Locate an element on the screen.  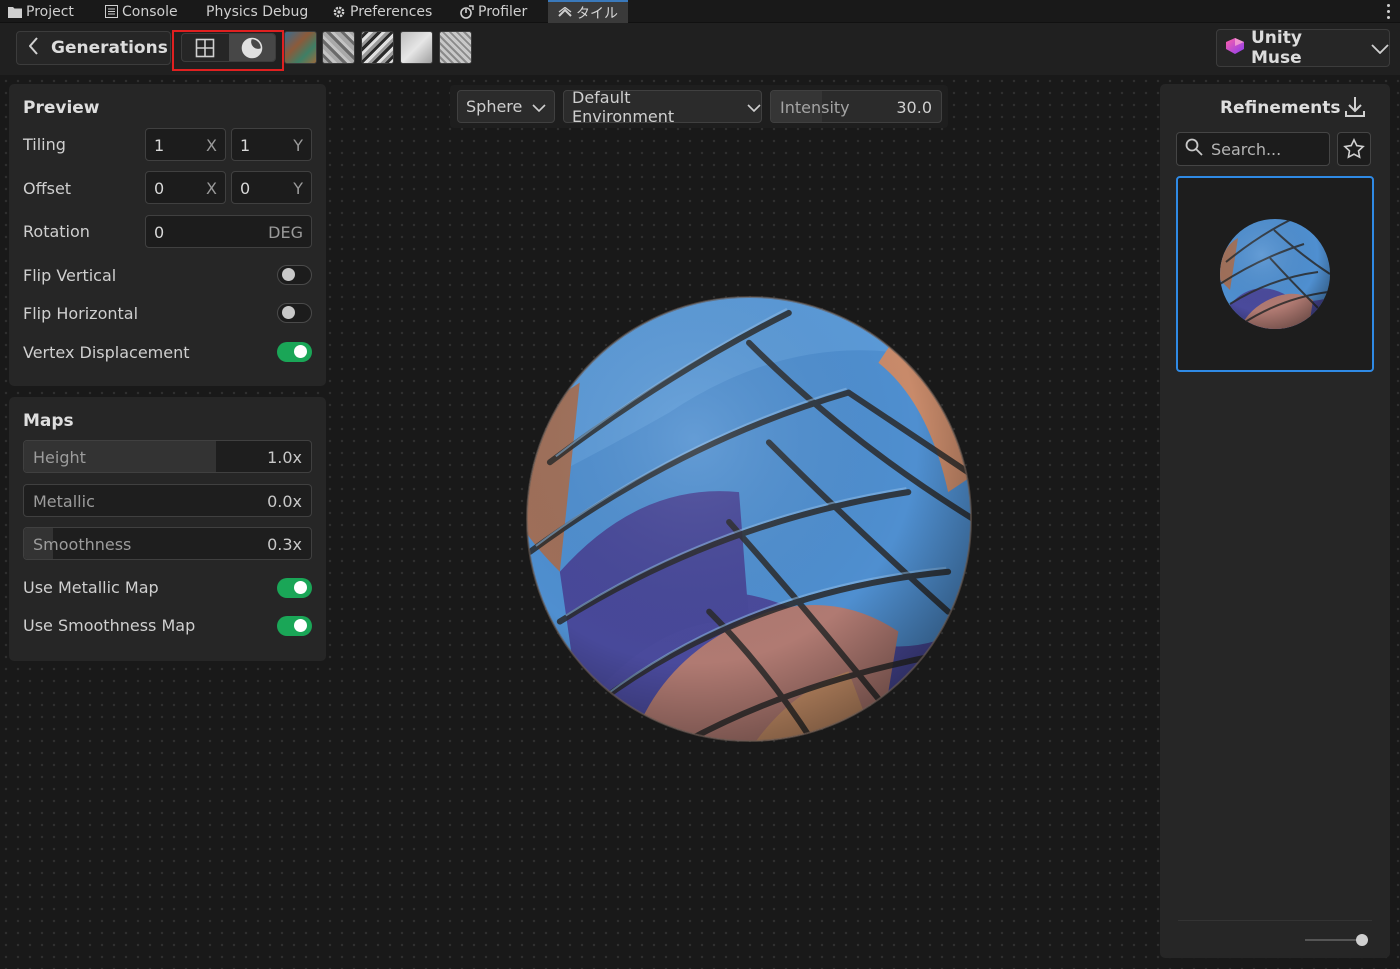
back-to-generations-button: Generations is located at coordinates (93, 48).